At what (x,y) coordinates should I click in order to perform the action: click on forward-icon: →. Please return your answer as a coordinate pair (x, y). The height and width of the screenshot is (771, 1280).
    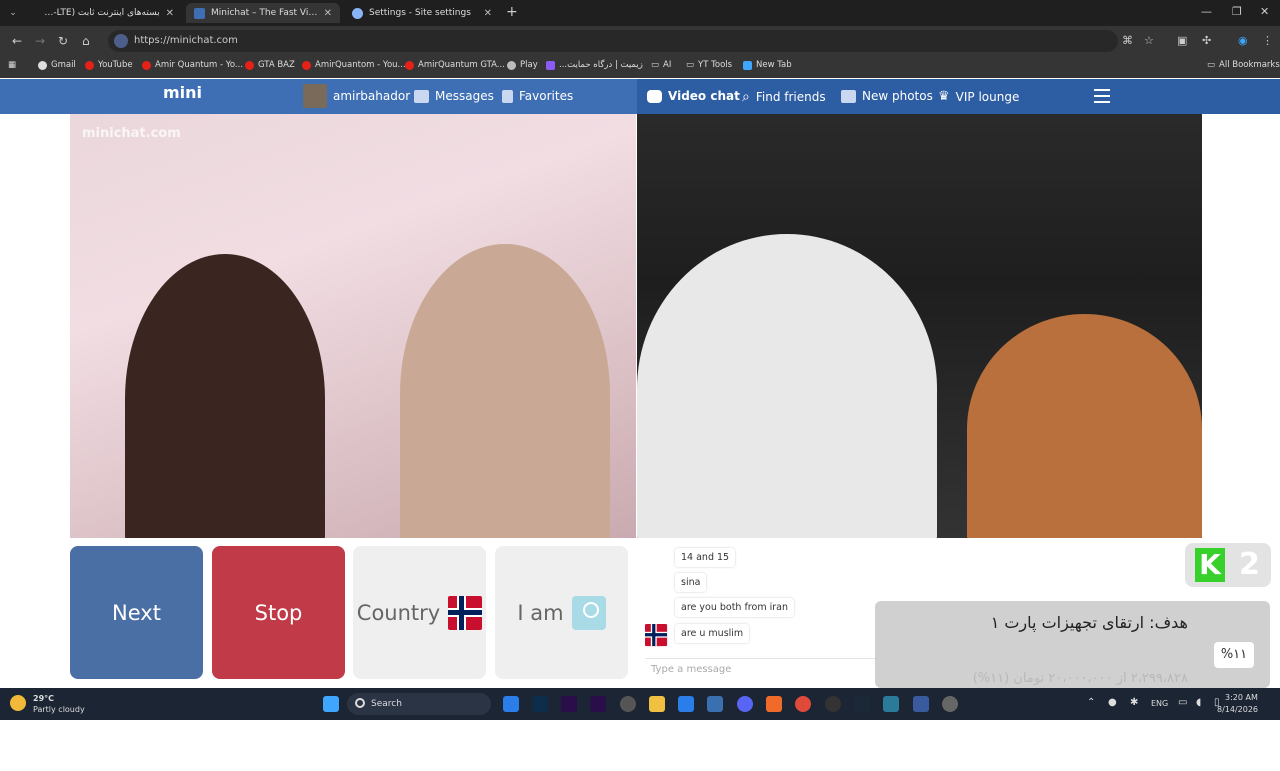
    Looking at the image, I should click on (40, 41).